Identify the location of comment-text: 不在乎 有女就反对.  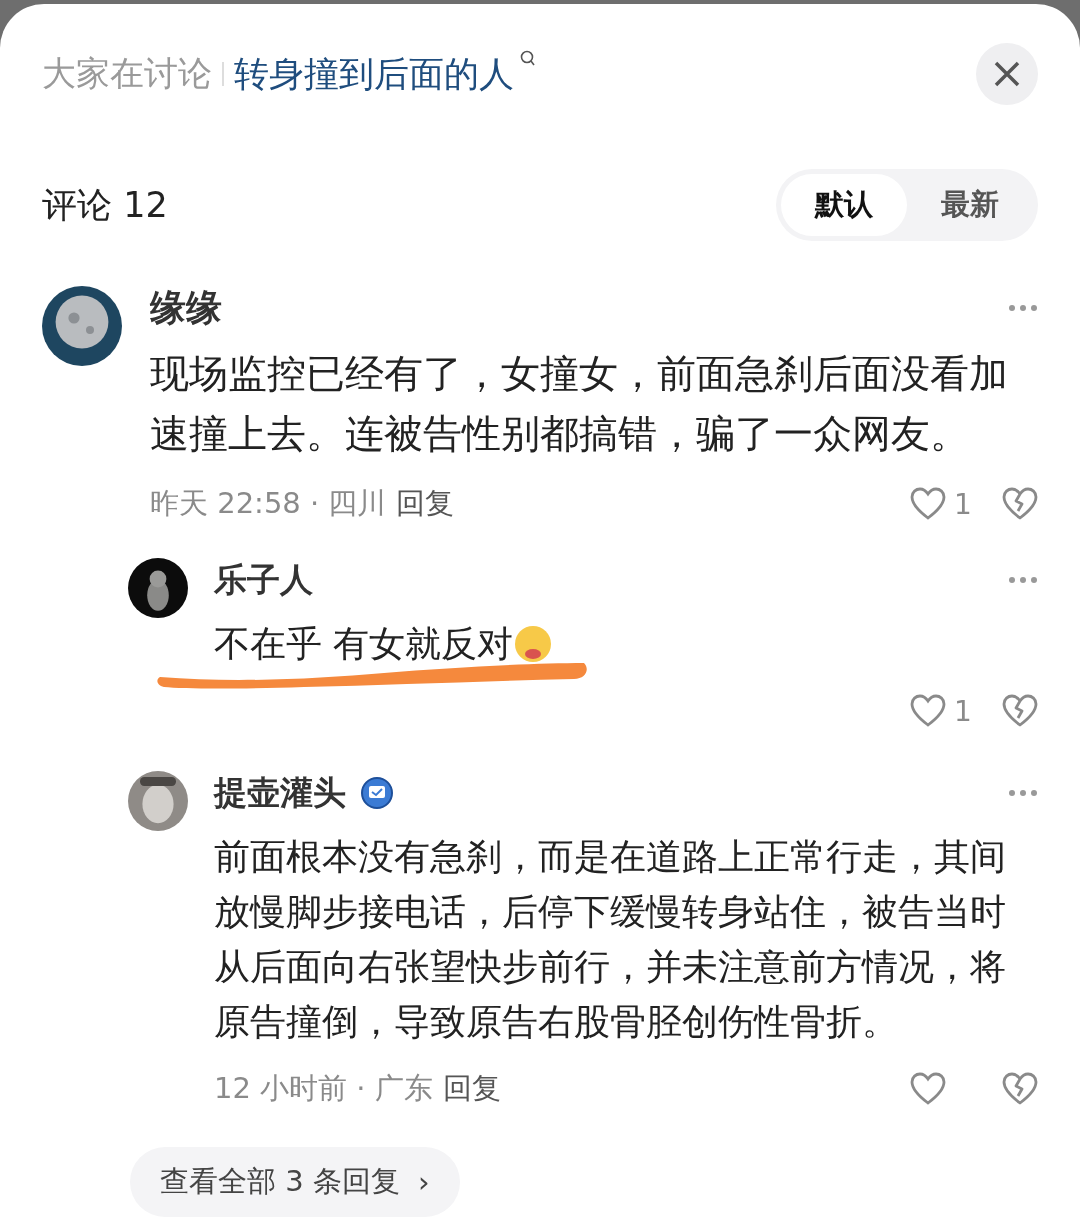
(626, 643).